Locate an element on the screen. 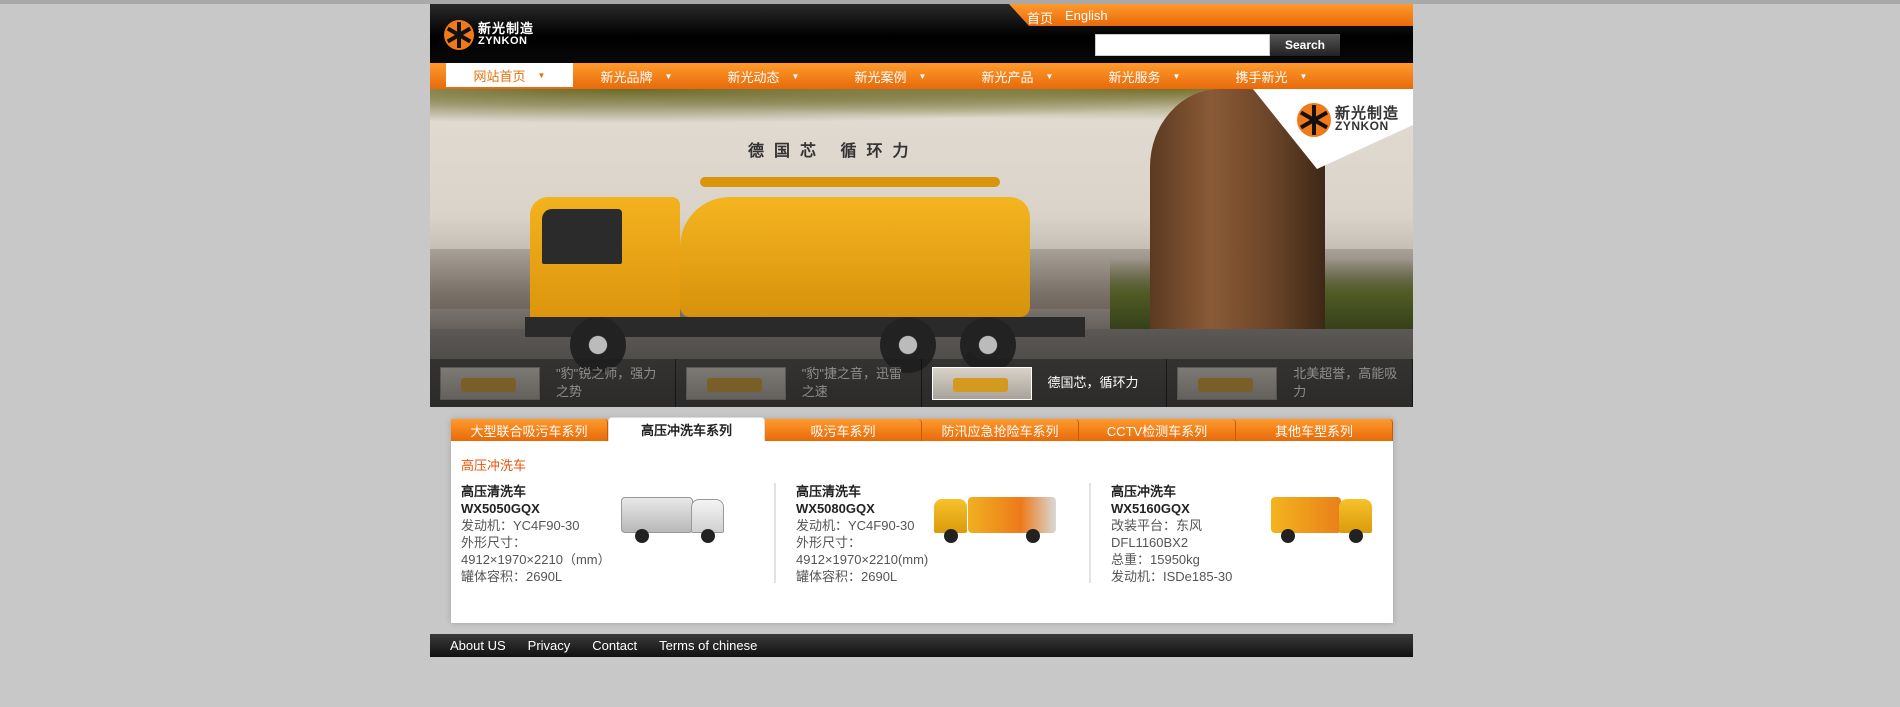  search-button: Search is located at coordinates (1305, 45).